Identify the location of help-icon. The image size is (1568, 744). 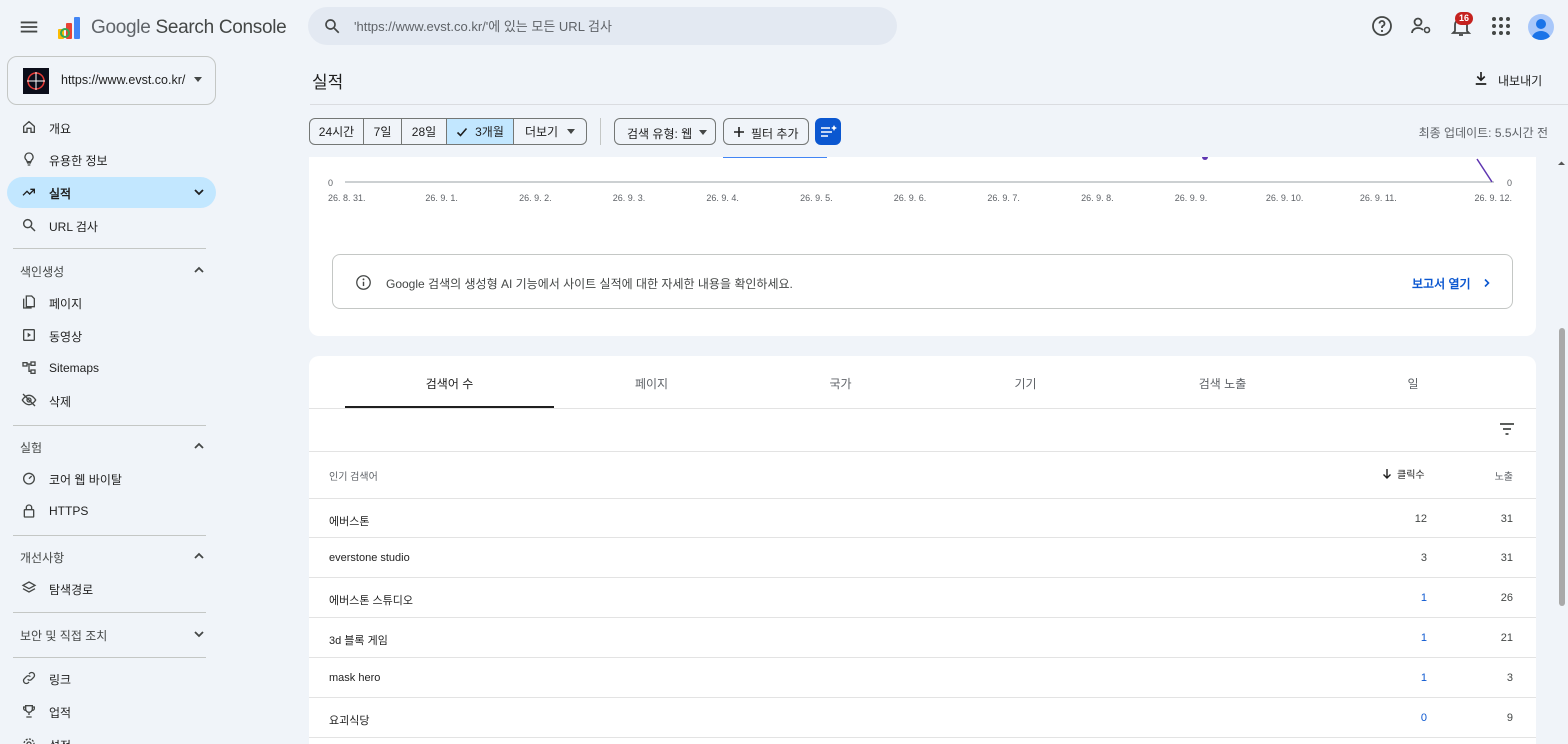
(1382, 26).